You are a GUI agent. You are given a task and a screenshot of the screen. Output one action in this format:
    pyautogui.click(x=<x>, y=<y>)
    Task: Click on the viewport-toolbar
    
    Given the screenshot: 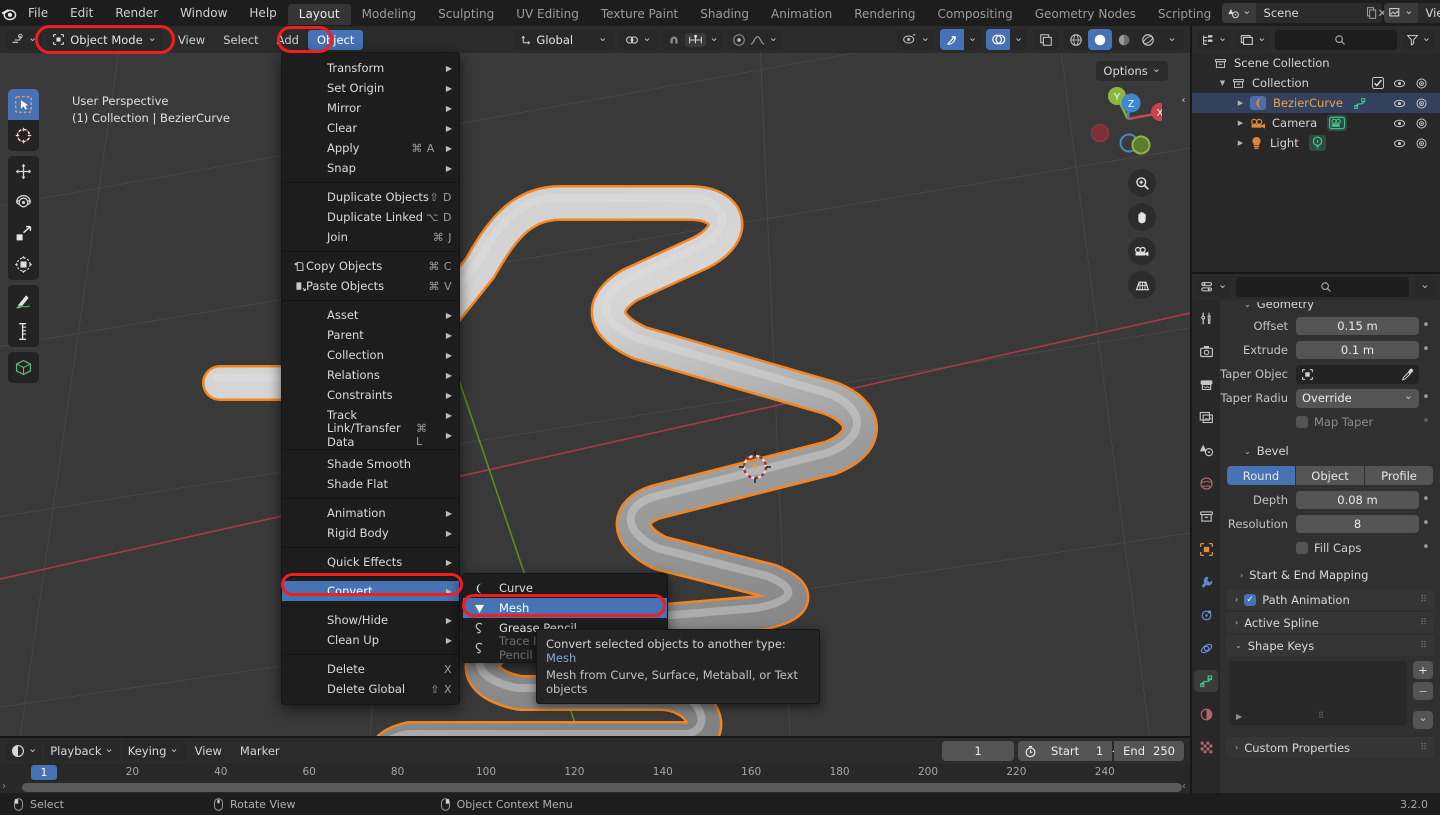 What is the action you would take?
    pyautogui.click(x=23, y=237)
    